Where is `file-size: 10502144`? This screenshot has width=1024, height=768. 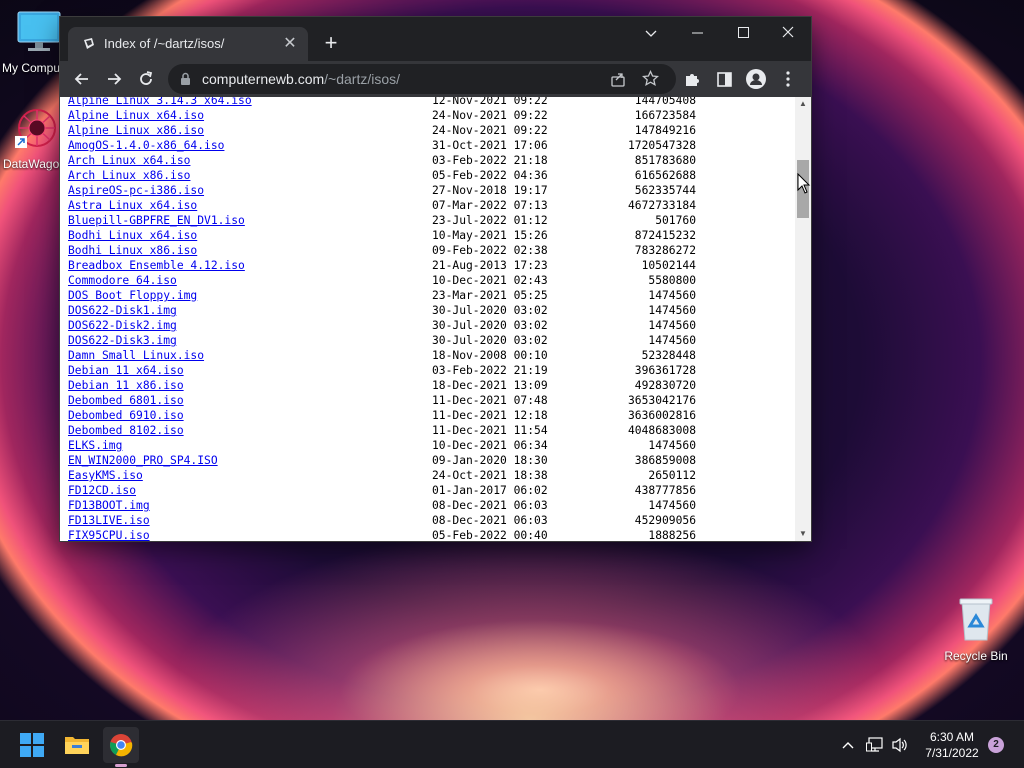 file-size: 10502144 is located at coordinates (668, 265).